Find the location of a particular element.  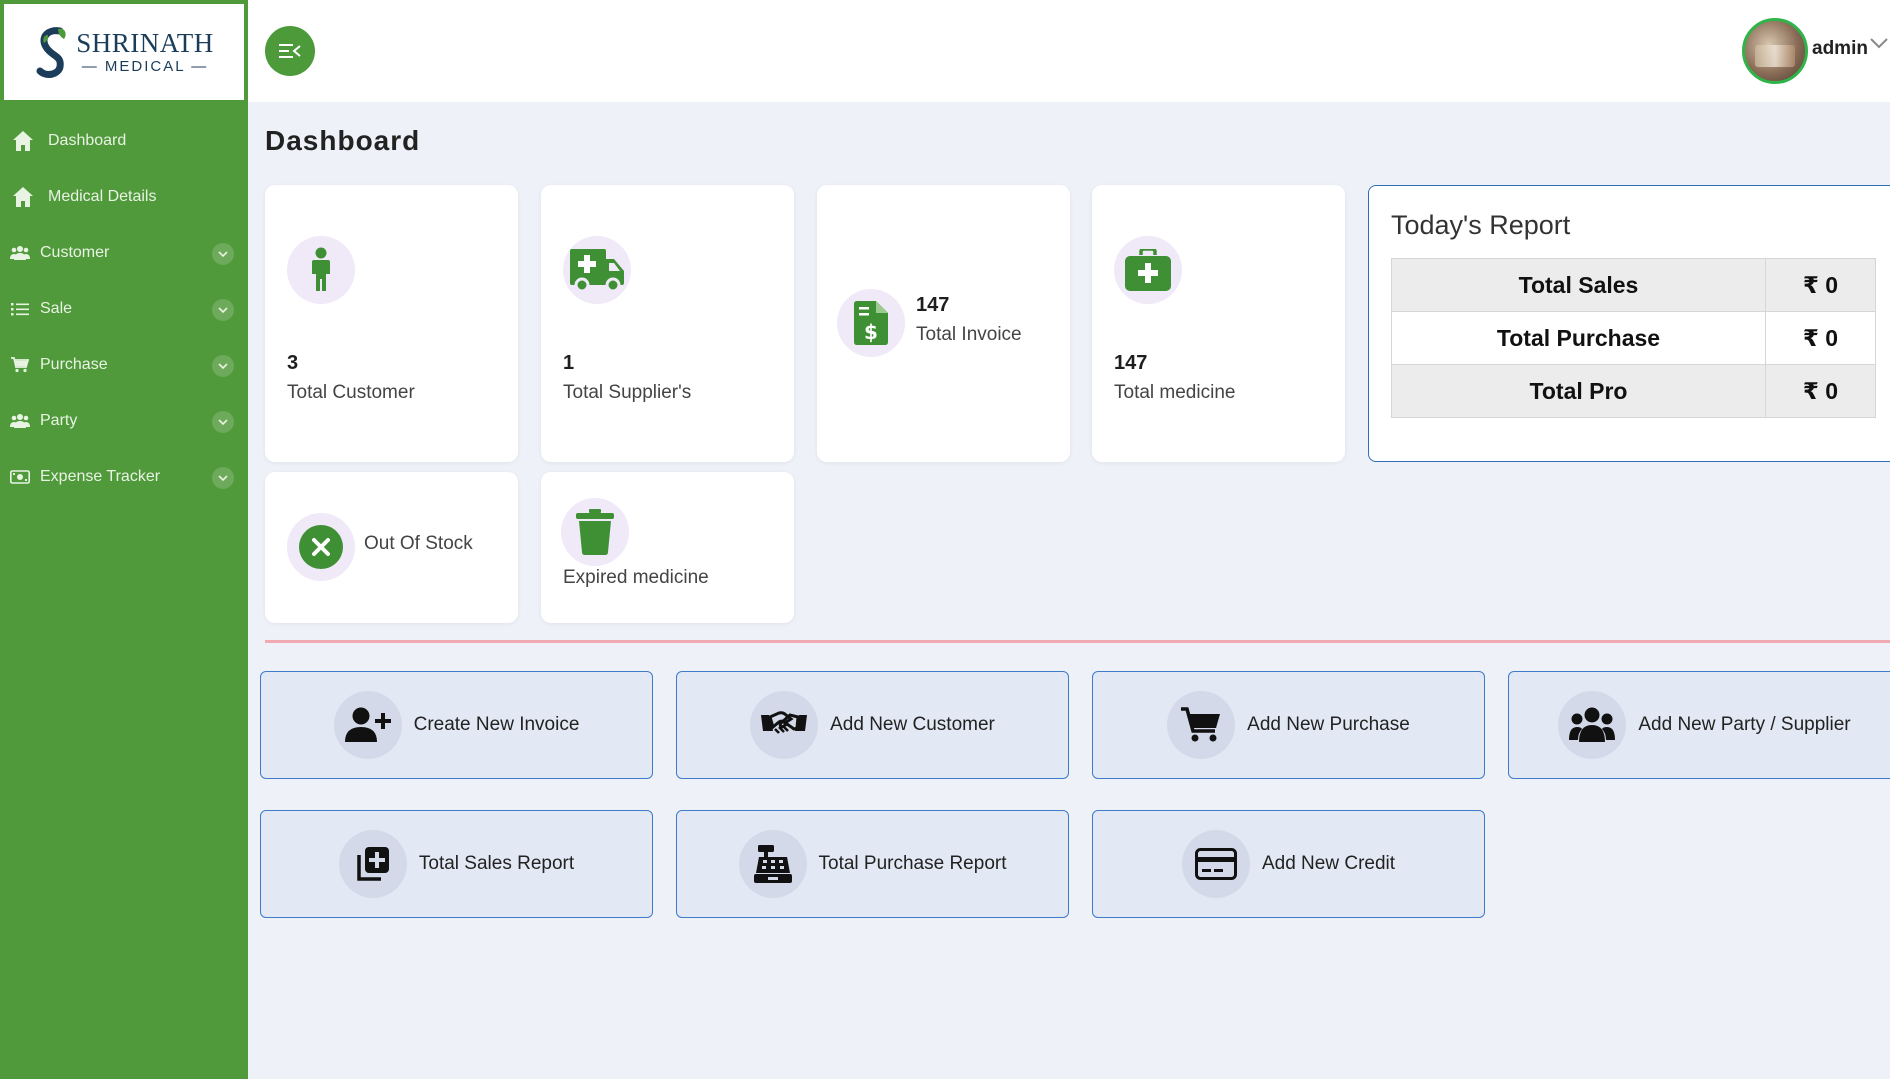

sidebar-item-label: Customer is located at coordinates (75, 252).